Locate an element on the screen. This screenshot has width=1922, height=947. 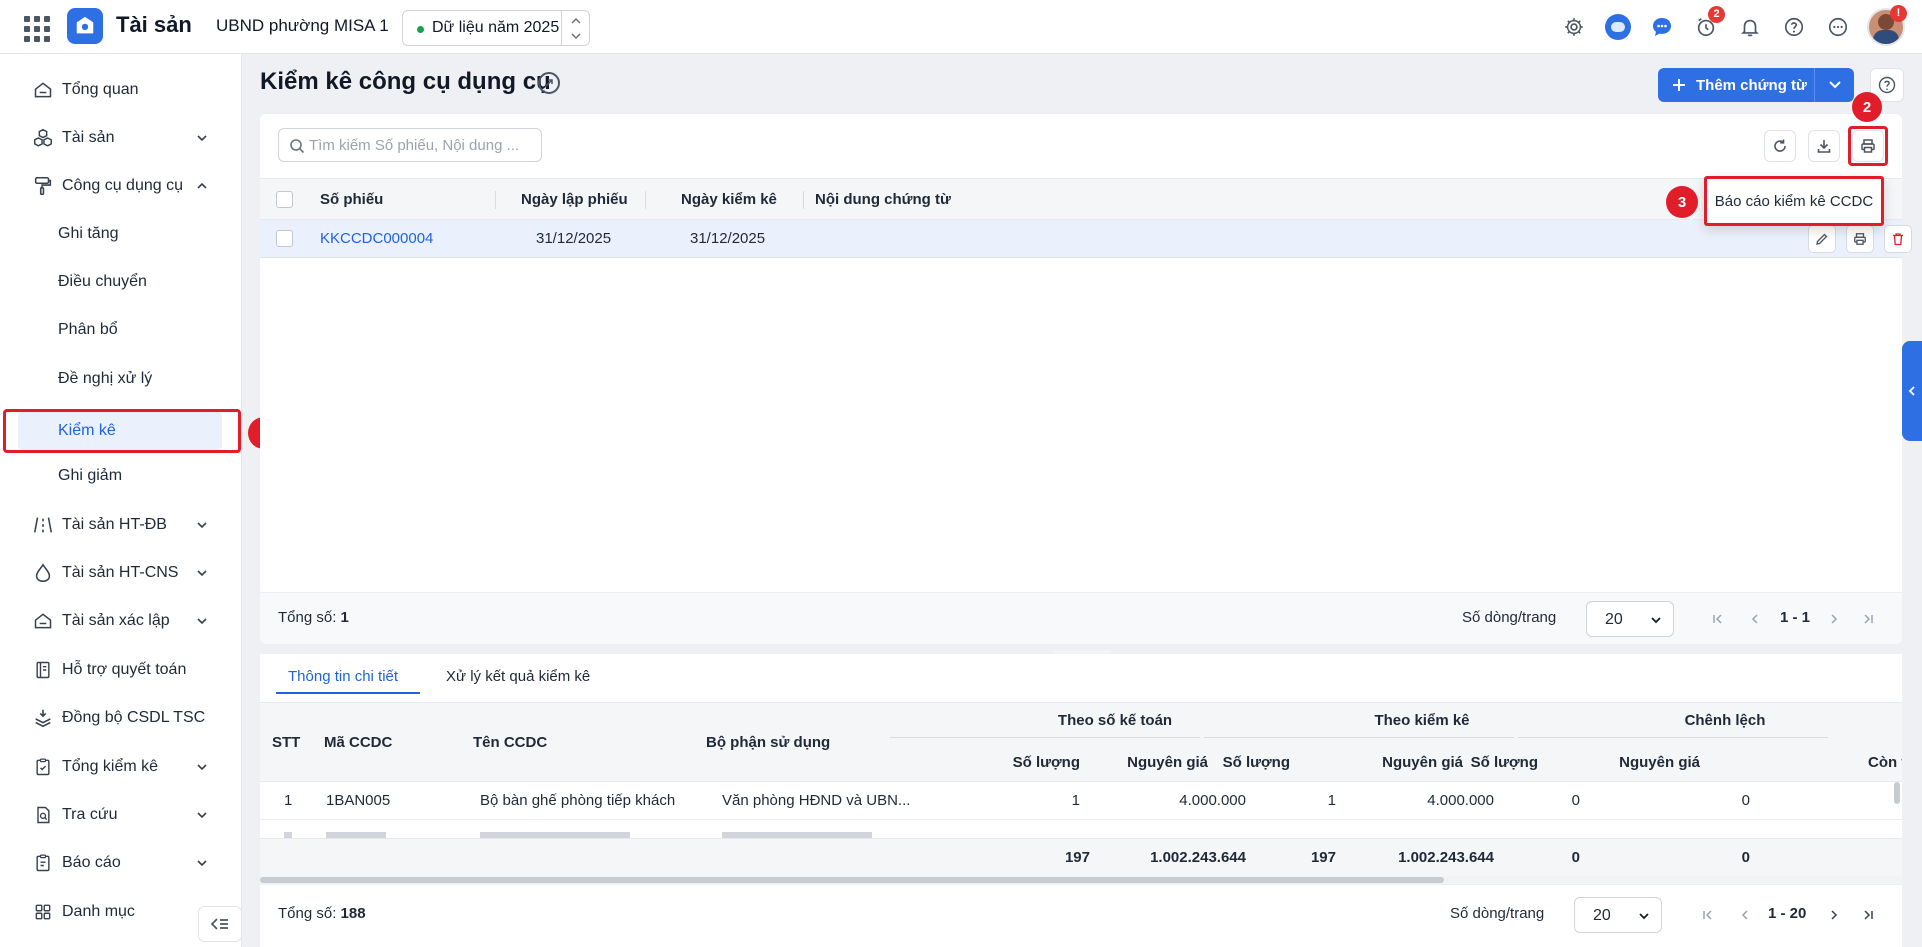
row-checkbox is located at coordinates (284, 238).